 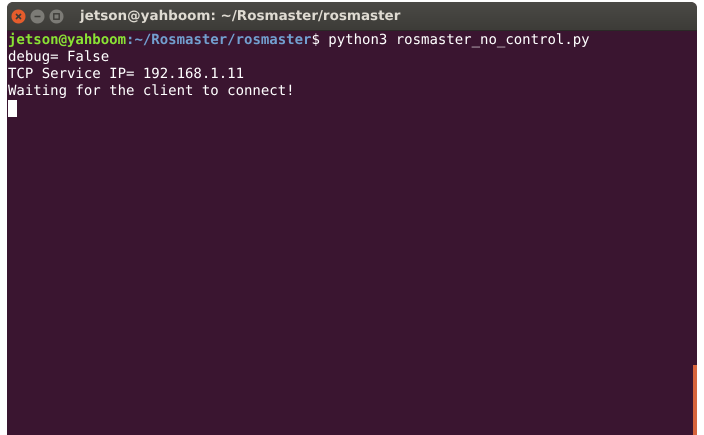 I want to click on minimize-icon, so click(x=37, y=16).